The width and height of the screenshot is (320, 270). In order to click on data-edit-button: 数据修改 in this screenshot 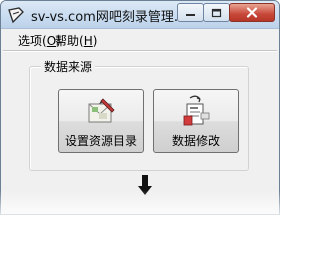, I will do `click(196, 121)`.